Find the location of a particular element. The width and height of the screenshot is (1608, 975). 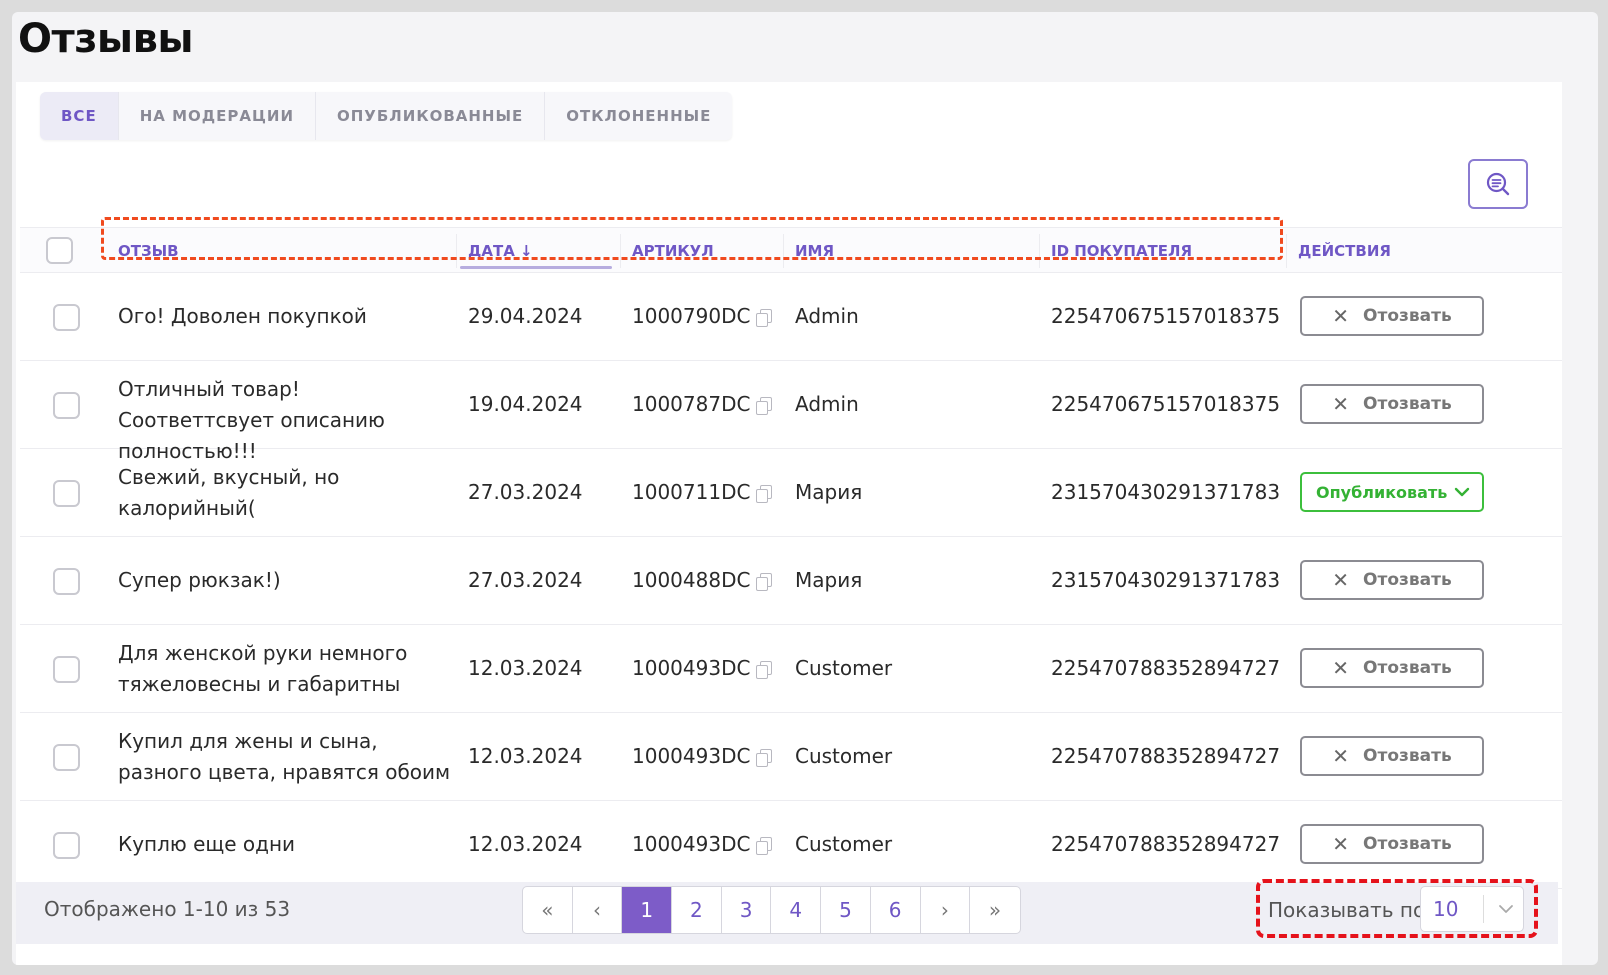

page-button-1: 1 is located at coordinates (647, 910).